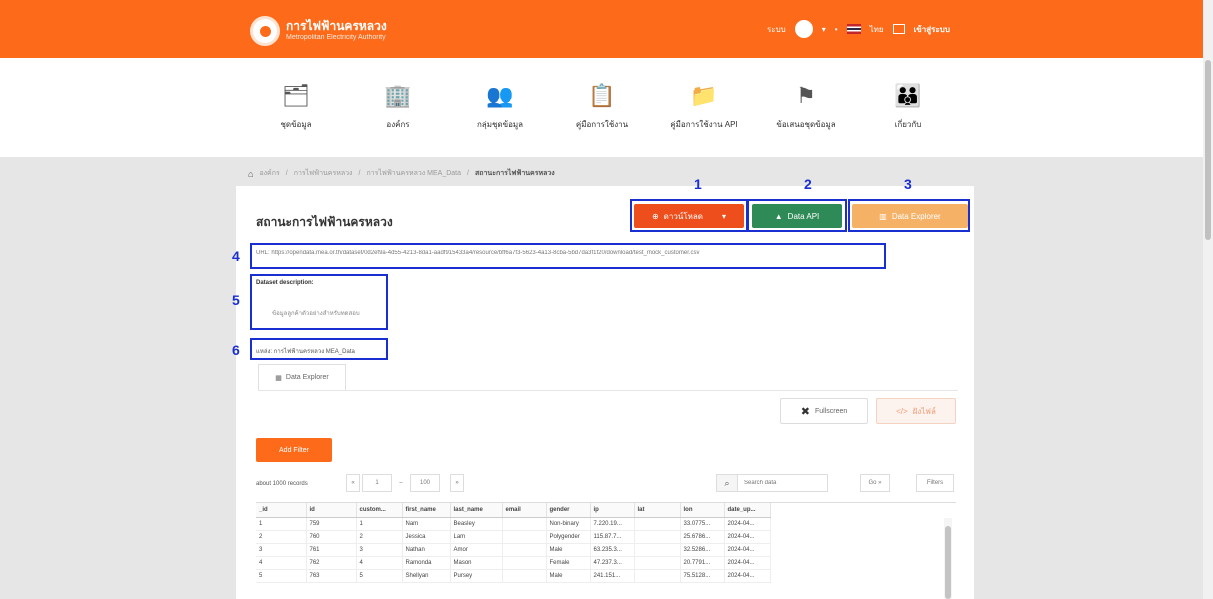 This screenshot has height=599, width=1213. I want to click on add-filter-button: Add Filter, so click(294, 450).